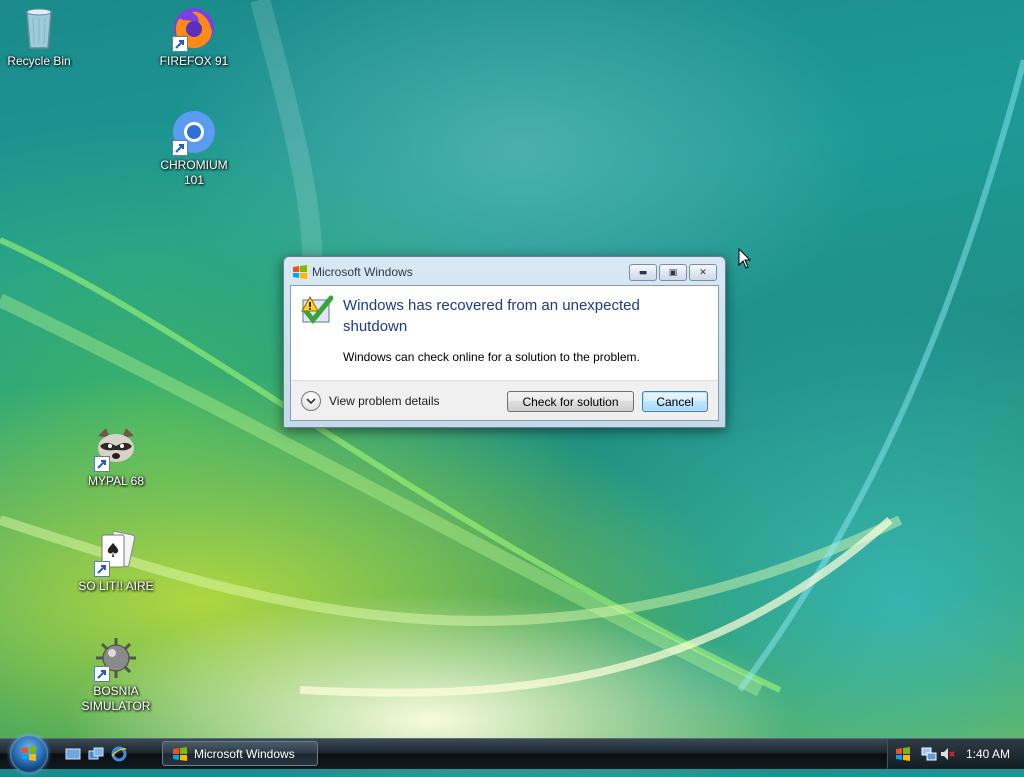  I want to click on mine-icon, so click(116, 658).